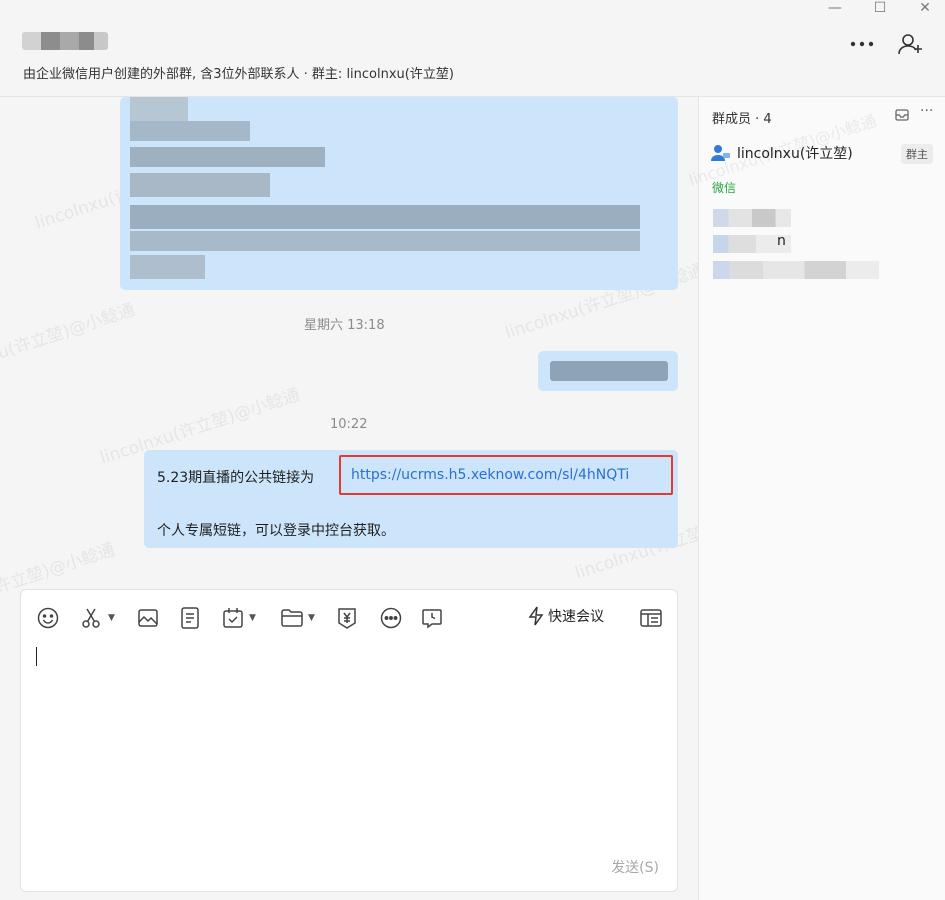  Describe the element at coordinates (97, 618) in the screenshot. I see `scissors-icon: ▼` at that location.